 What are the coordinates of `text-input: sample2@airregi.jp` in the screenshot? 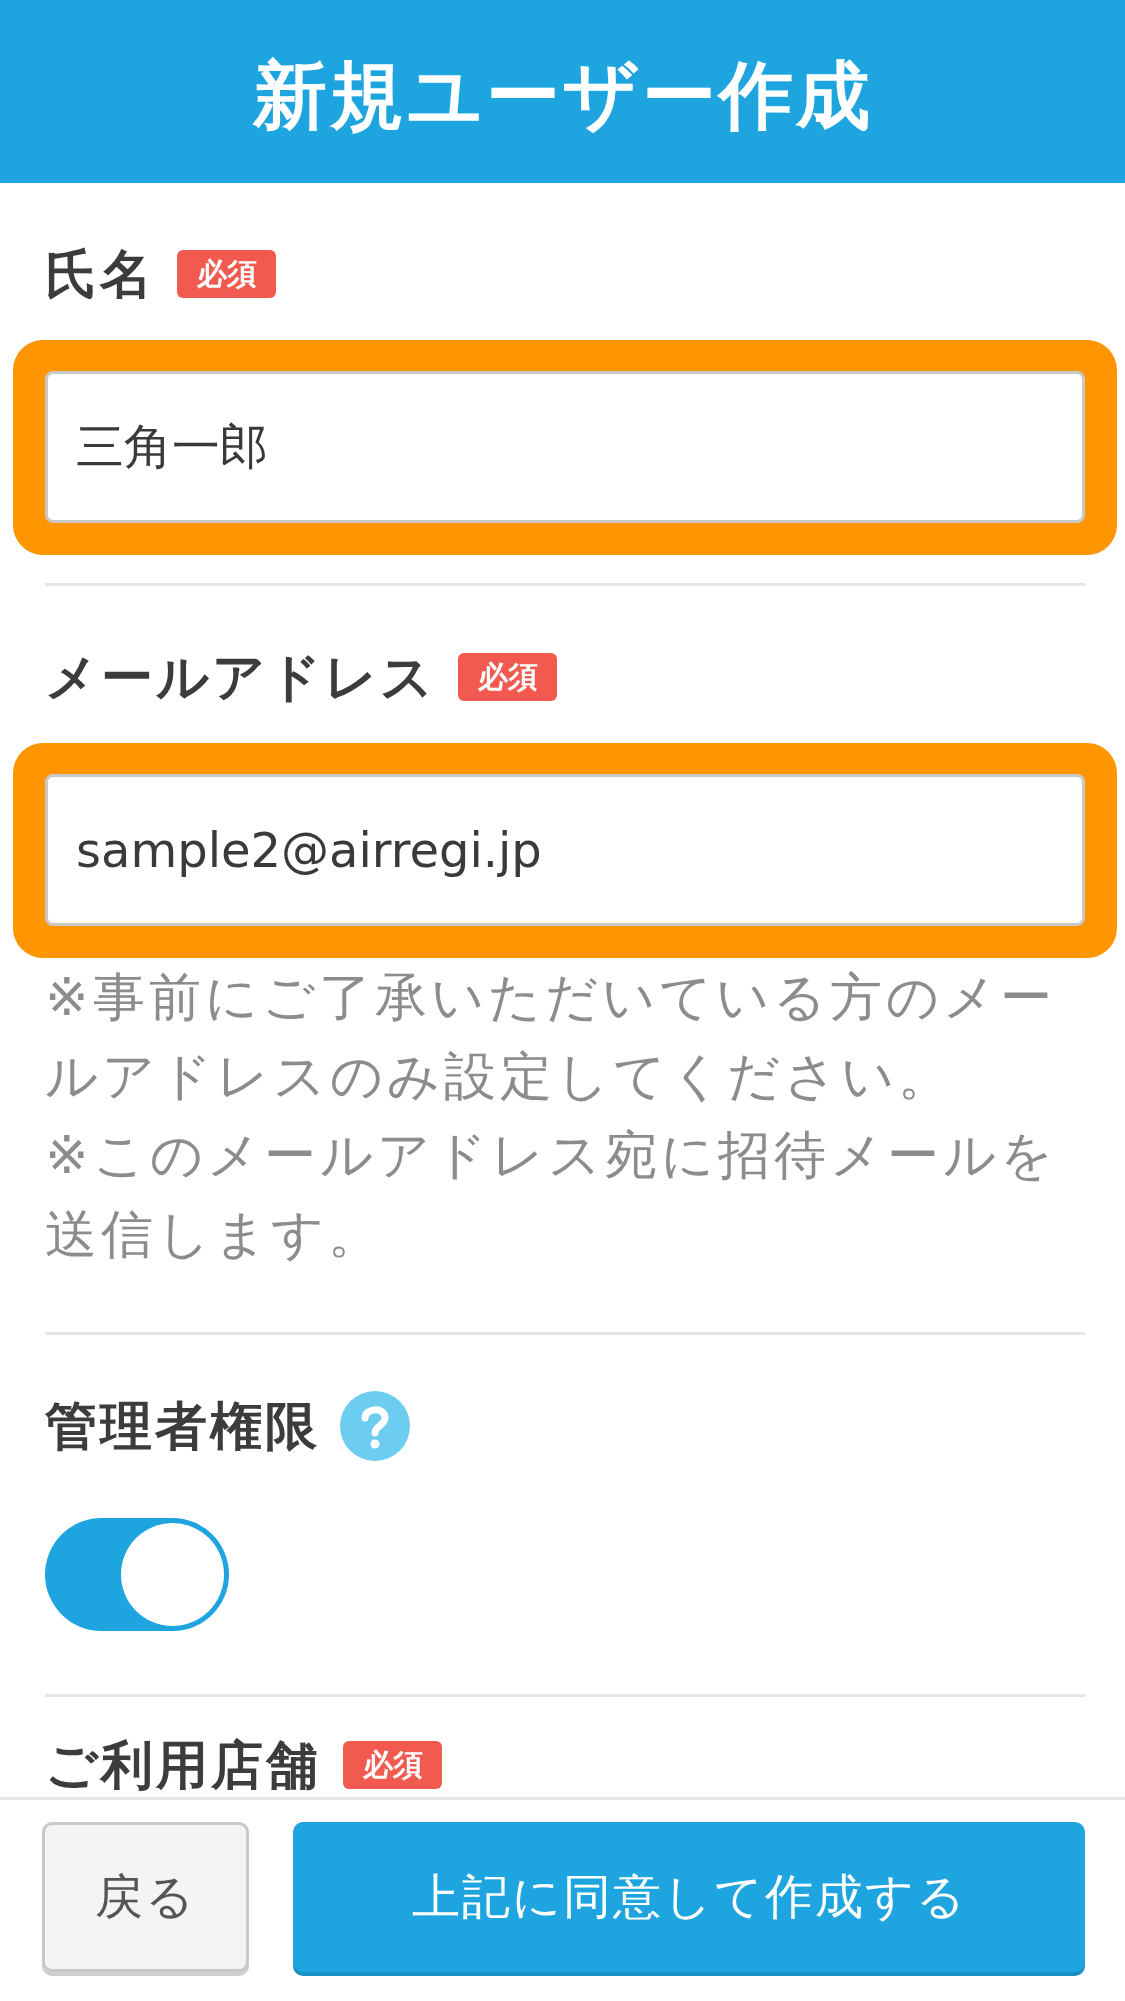 It's located at (565, 850).